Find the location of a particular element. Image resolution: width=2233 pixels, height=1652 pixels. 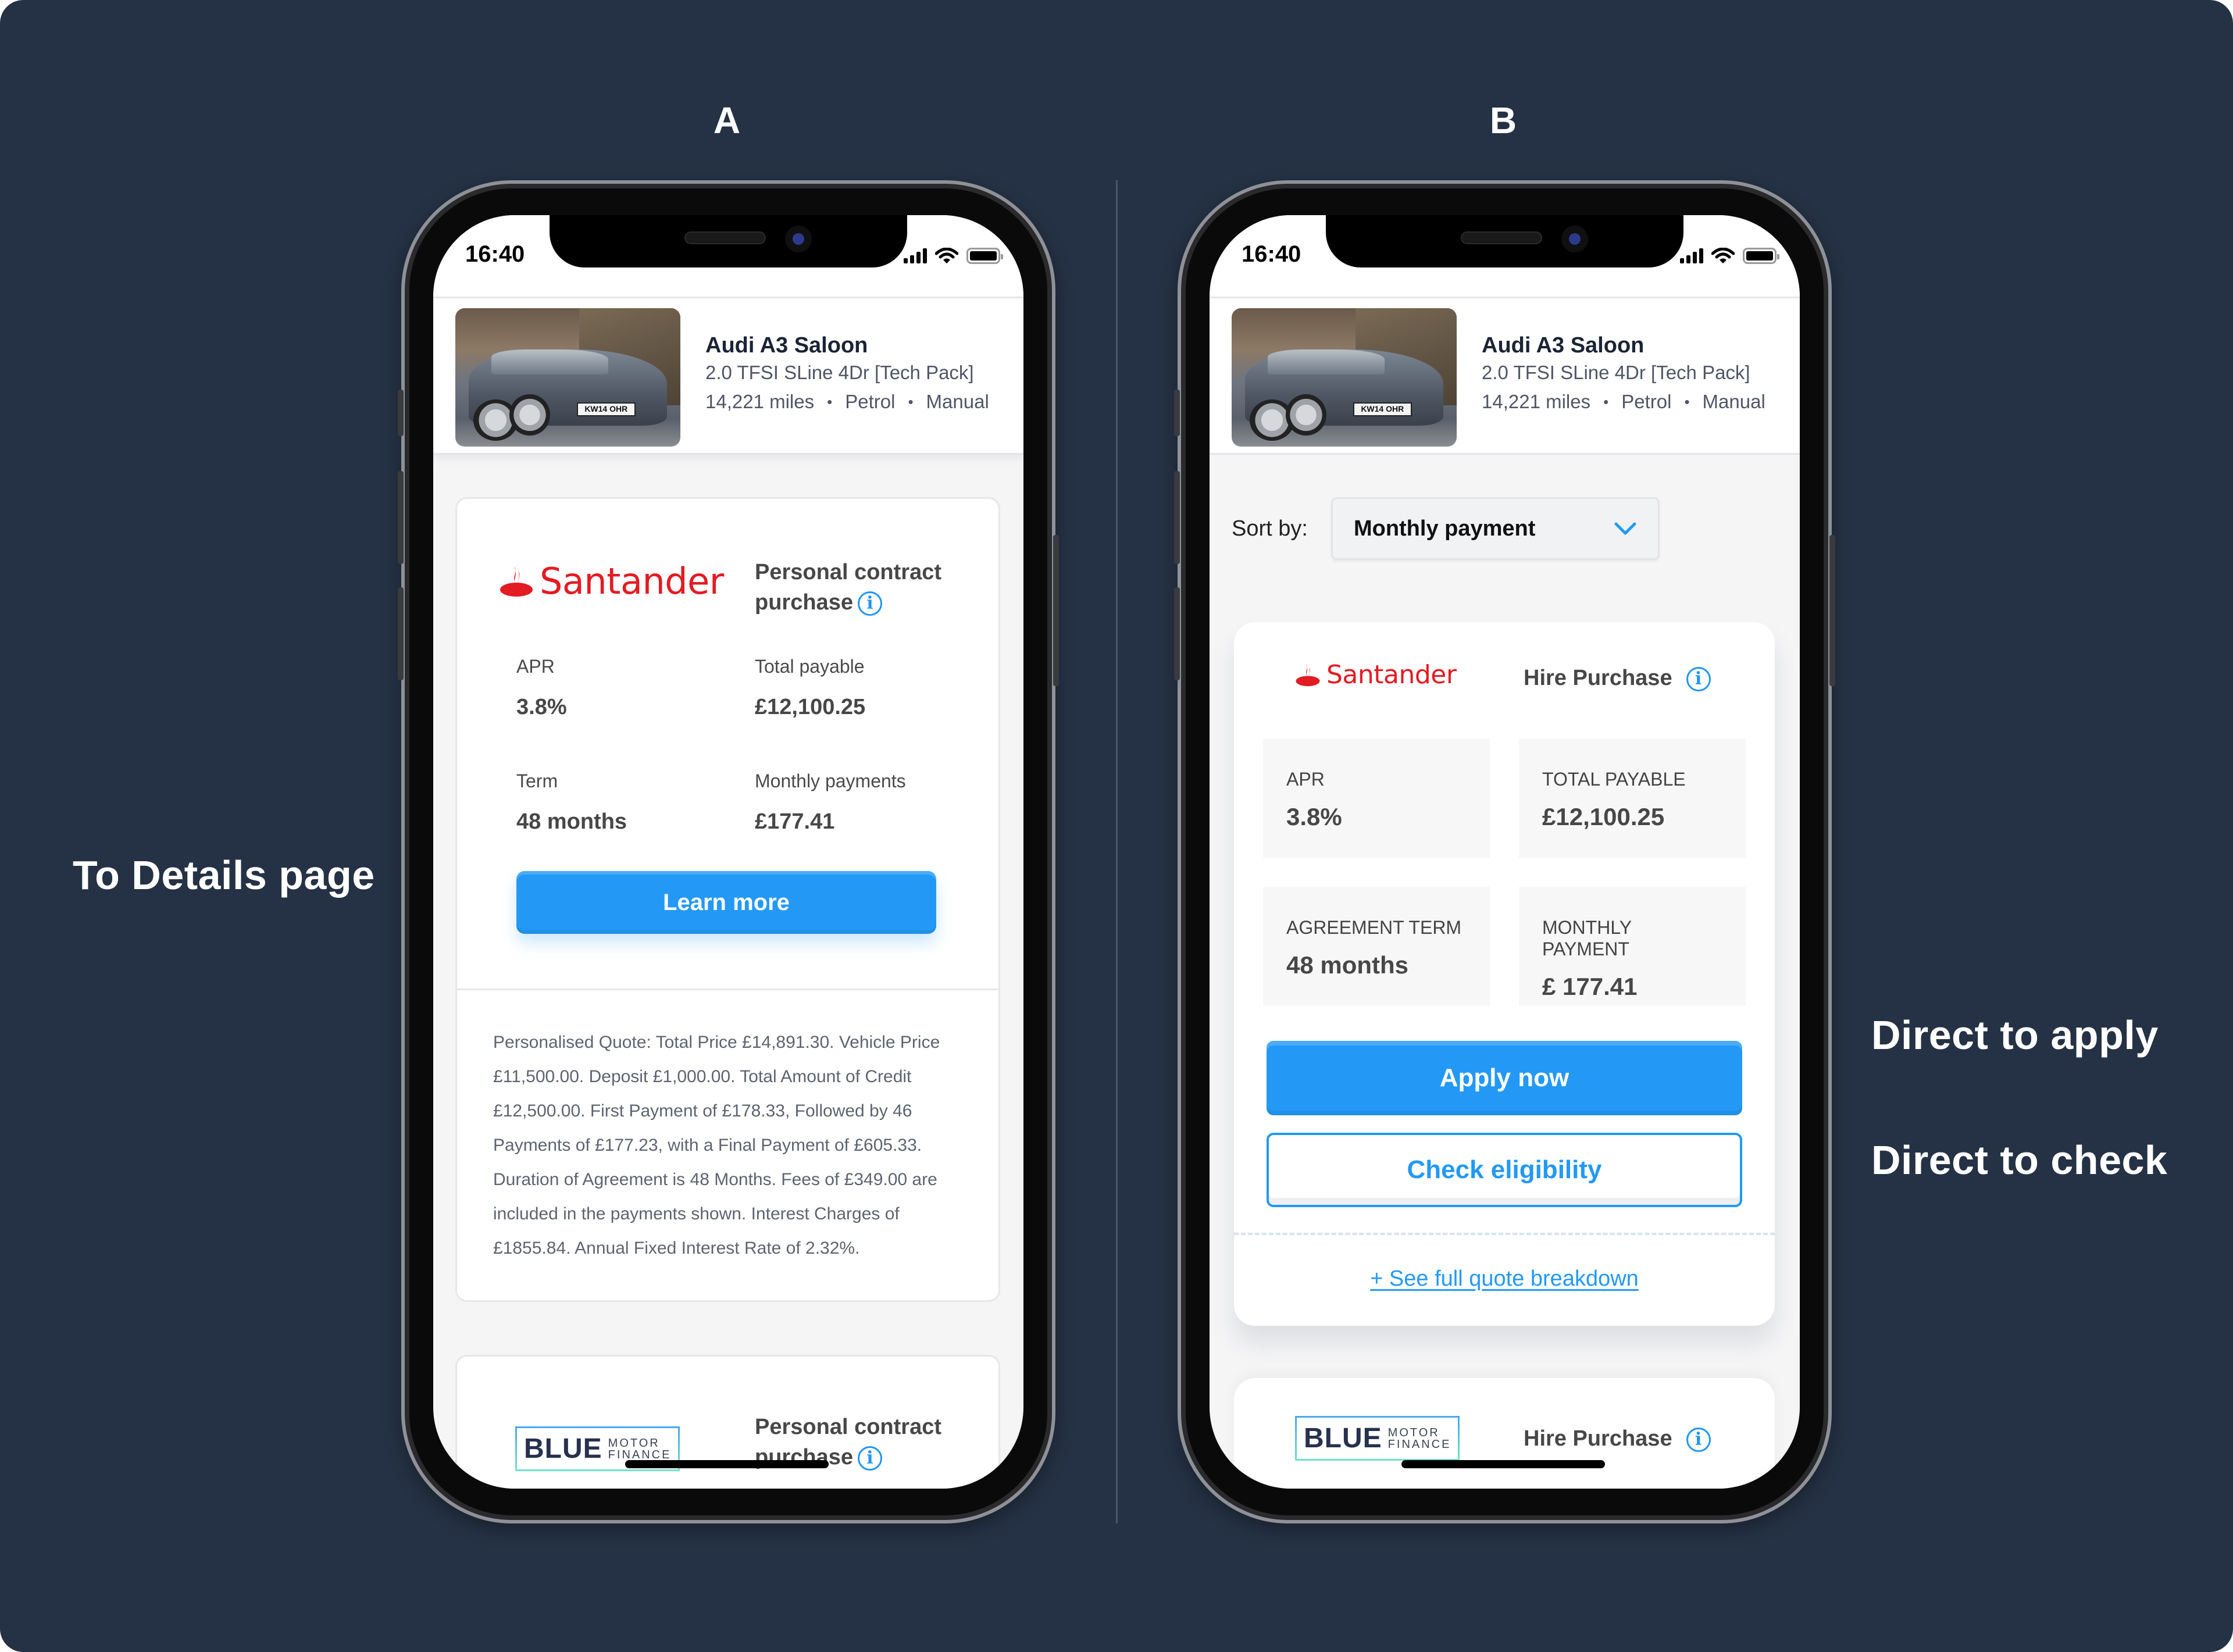

sort-control: Sort by: Monthly payment is located at coordinates (1446, 528).